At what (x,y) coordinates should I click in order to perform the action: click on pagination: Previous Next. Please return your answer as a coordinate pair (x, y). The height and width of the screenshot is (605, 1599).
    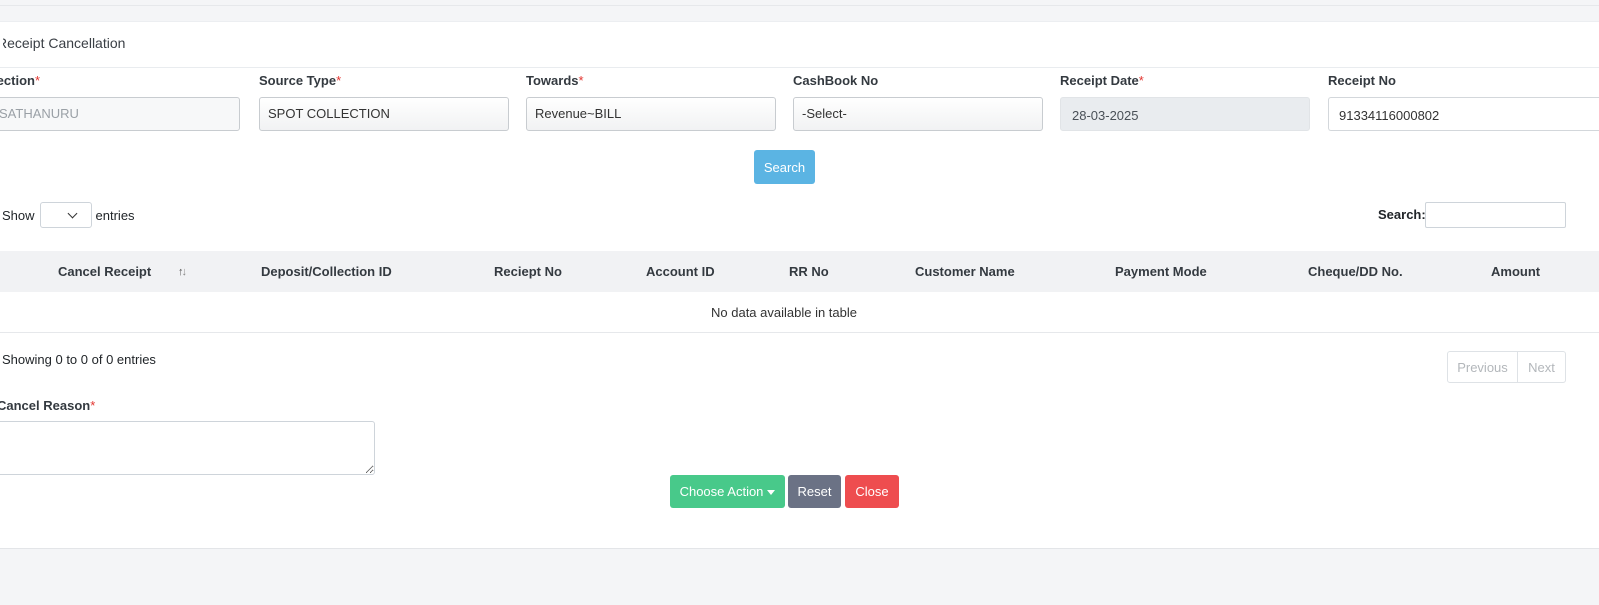
    Looking at the image, I should click on (1506, 367).